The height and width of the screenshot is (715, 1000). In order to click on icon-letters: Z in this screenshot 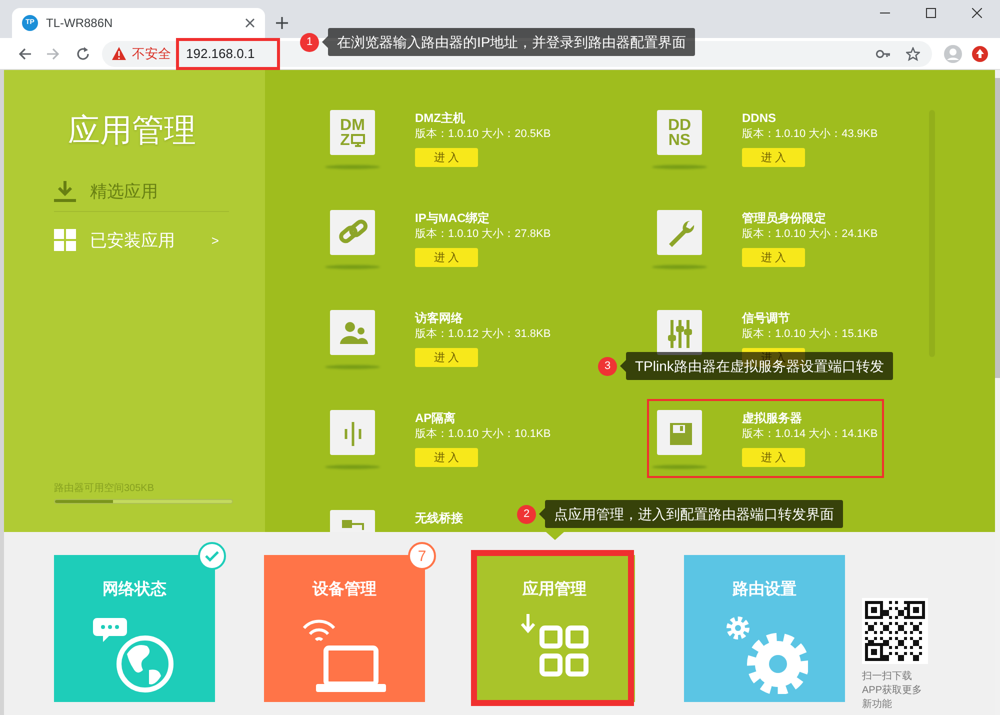, I will do `click(345, 140)`.